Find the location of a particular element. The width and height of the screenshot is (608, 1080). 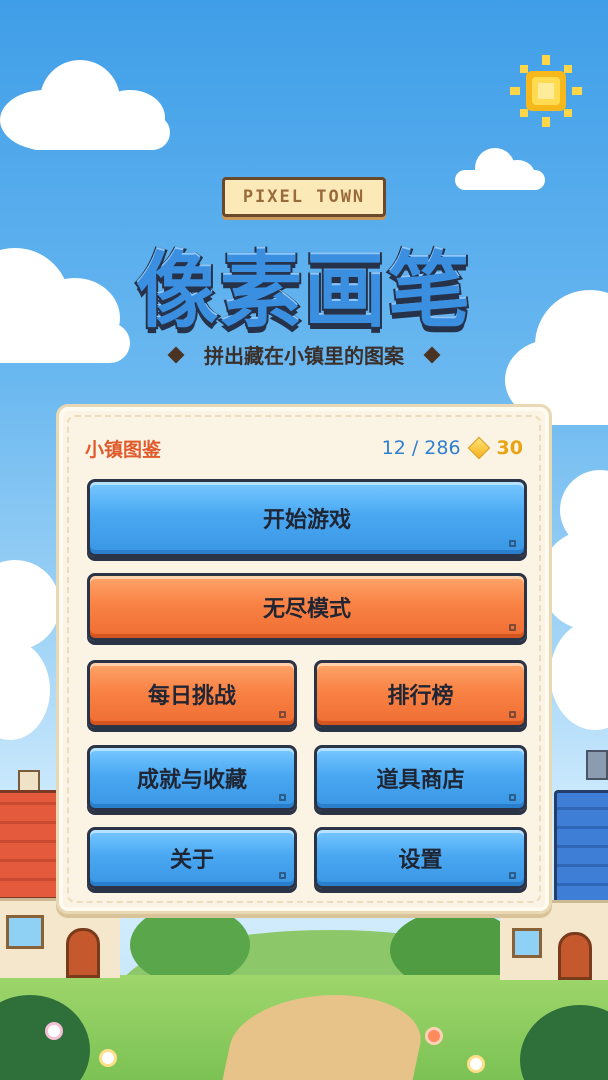

daily-challenge-button: 每日挑战 is located at coordinates (192, 694).